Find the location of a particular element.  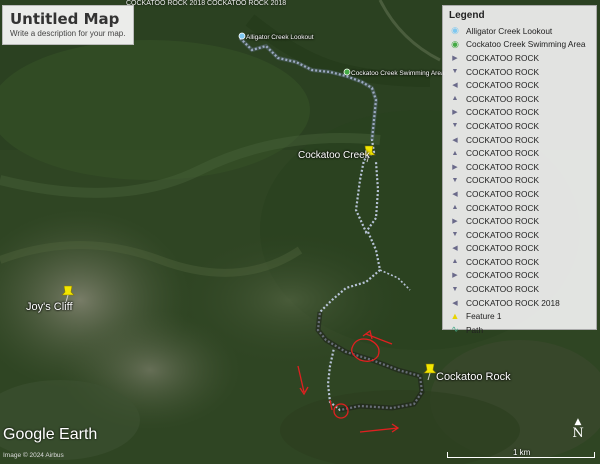

green-pin-icon: ◉ is located at coordinates (455, 43).